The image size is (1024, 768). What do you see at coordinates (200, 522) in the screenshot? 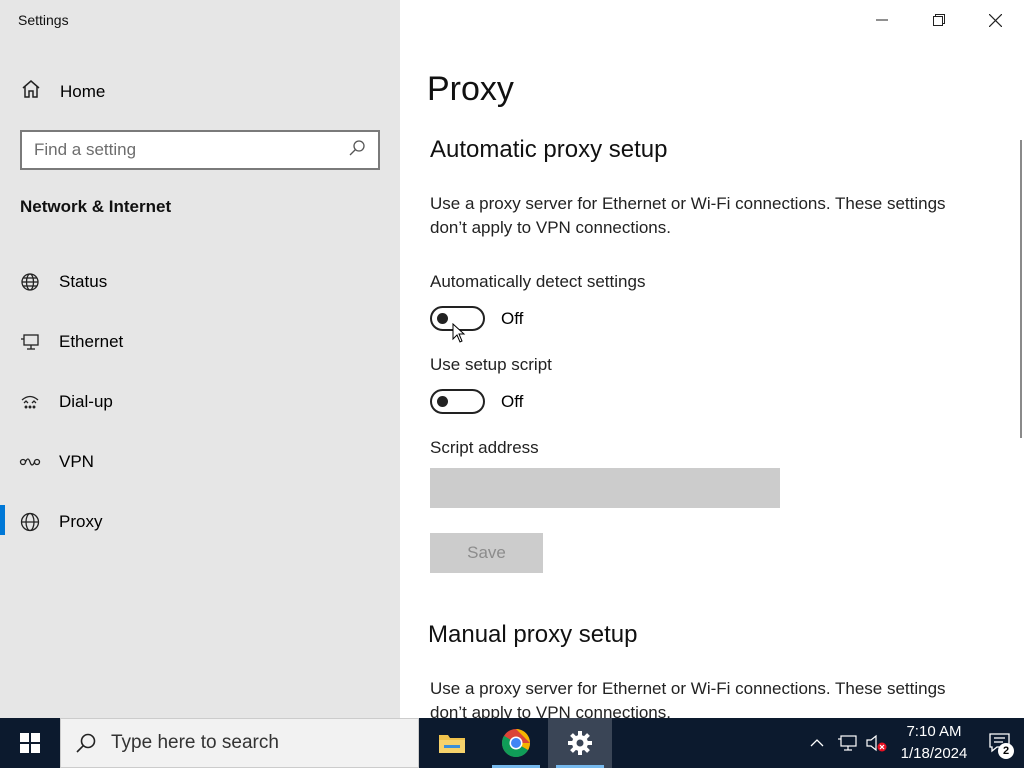
I see `sidebar-item-proxy: Proxy` at bounding box center [200, 522].